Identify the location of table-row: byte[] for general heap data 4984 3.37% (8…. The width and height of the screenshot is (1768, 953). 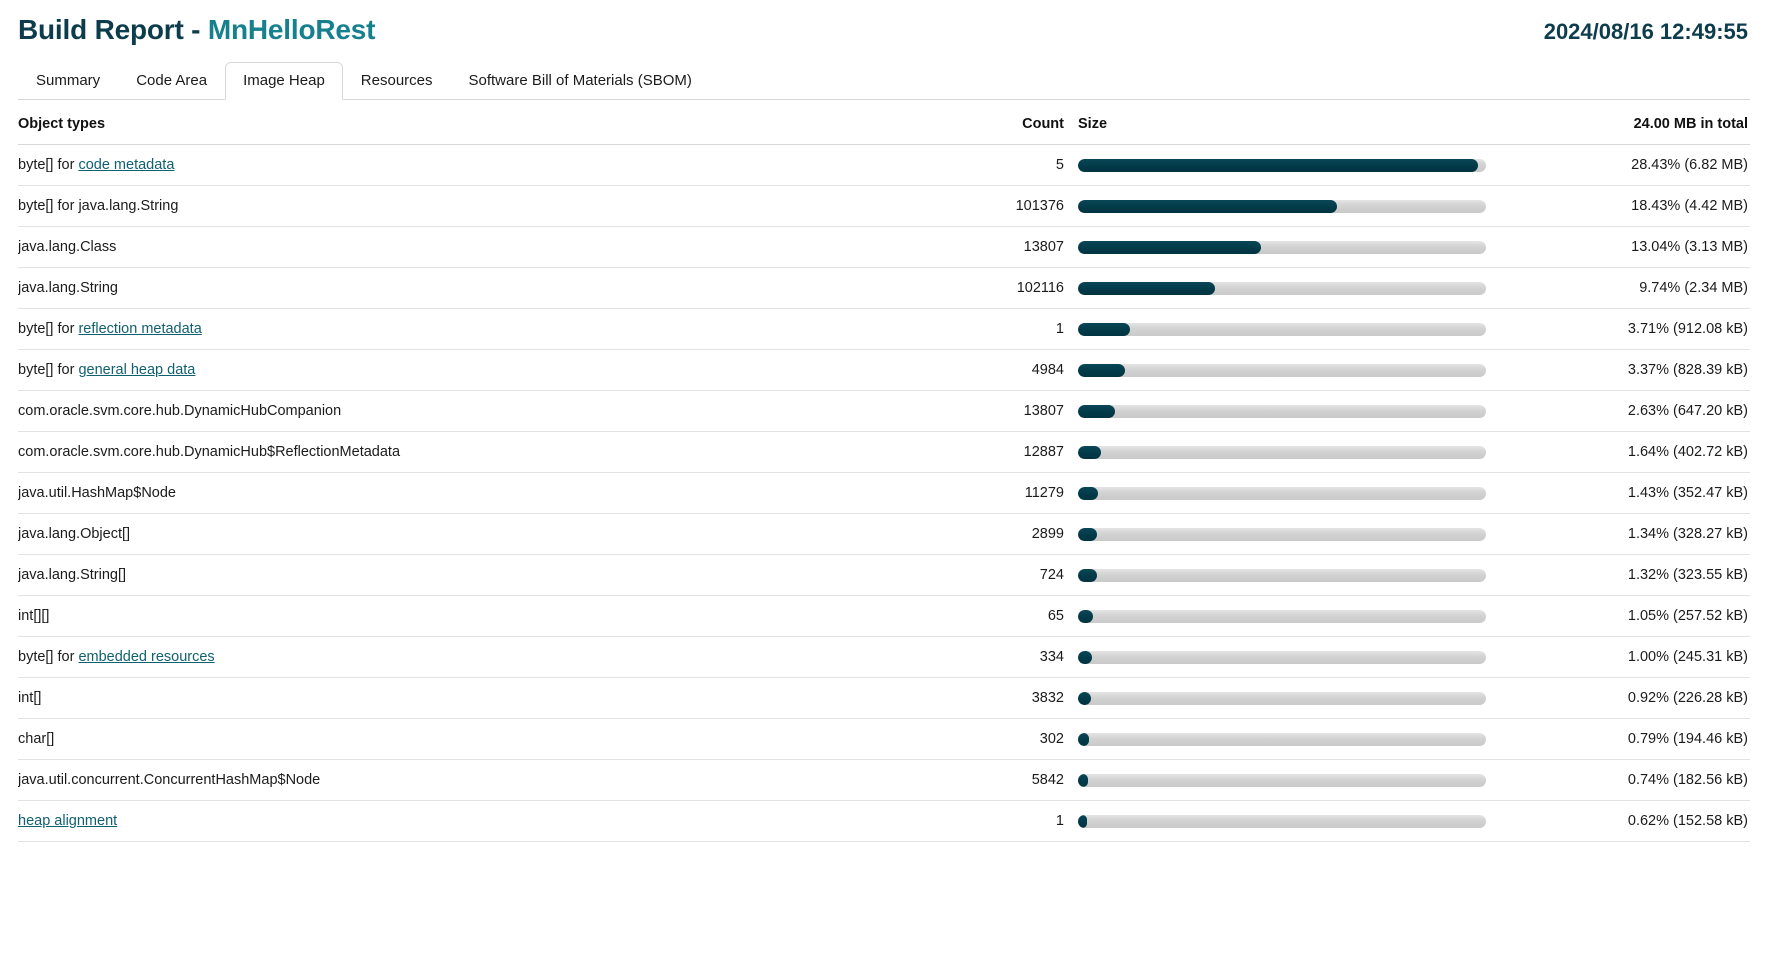
(884, 370).